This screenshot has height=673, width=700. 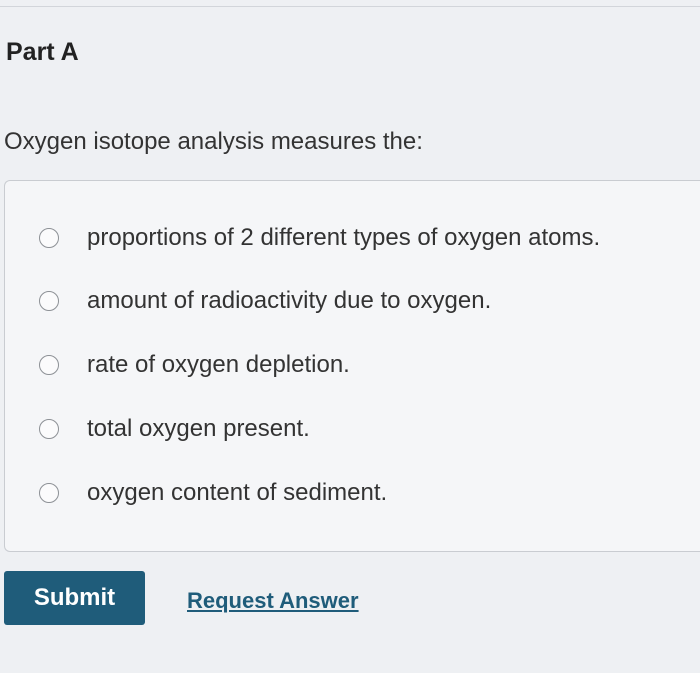 What do you see at coordinates (237, 492) in the screenshot?
I see `choice-label: oxygen content of sediment.` at bounding box center [237, 492].